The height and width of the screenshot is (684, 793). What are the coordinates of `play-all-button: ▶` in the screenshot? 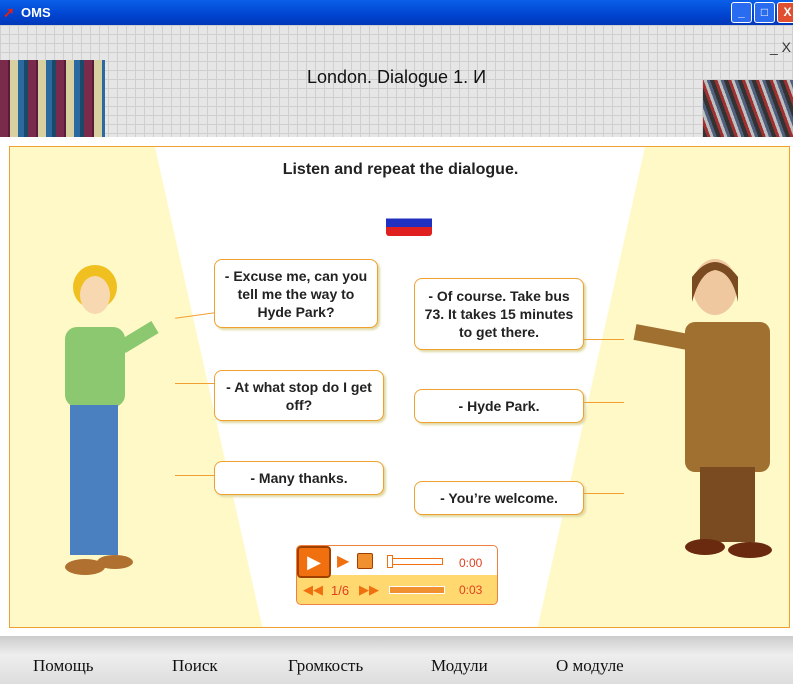 It's located at (314, 562).